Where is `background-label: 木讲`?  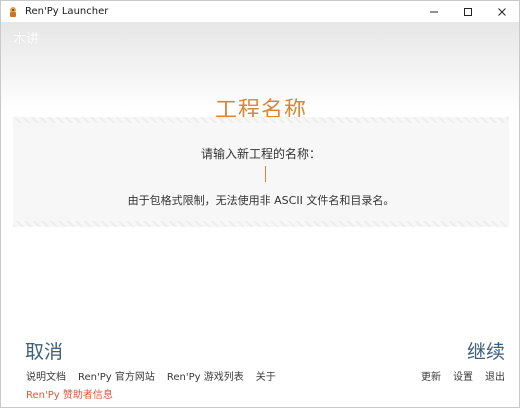
background-label: 木讲 is located at coordinates (26, 39).